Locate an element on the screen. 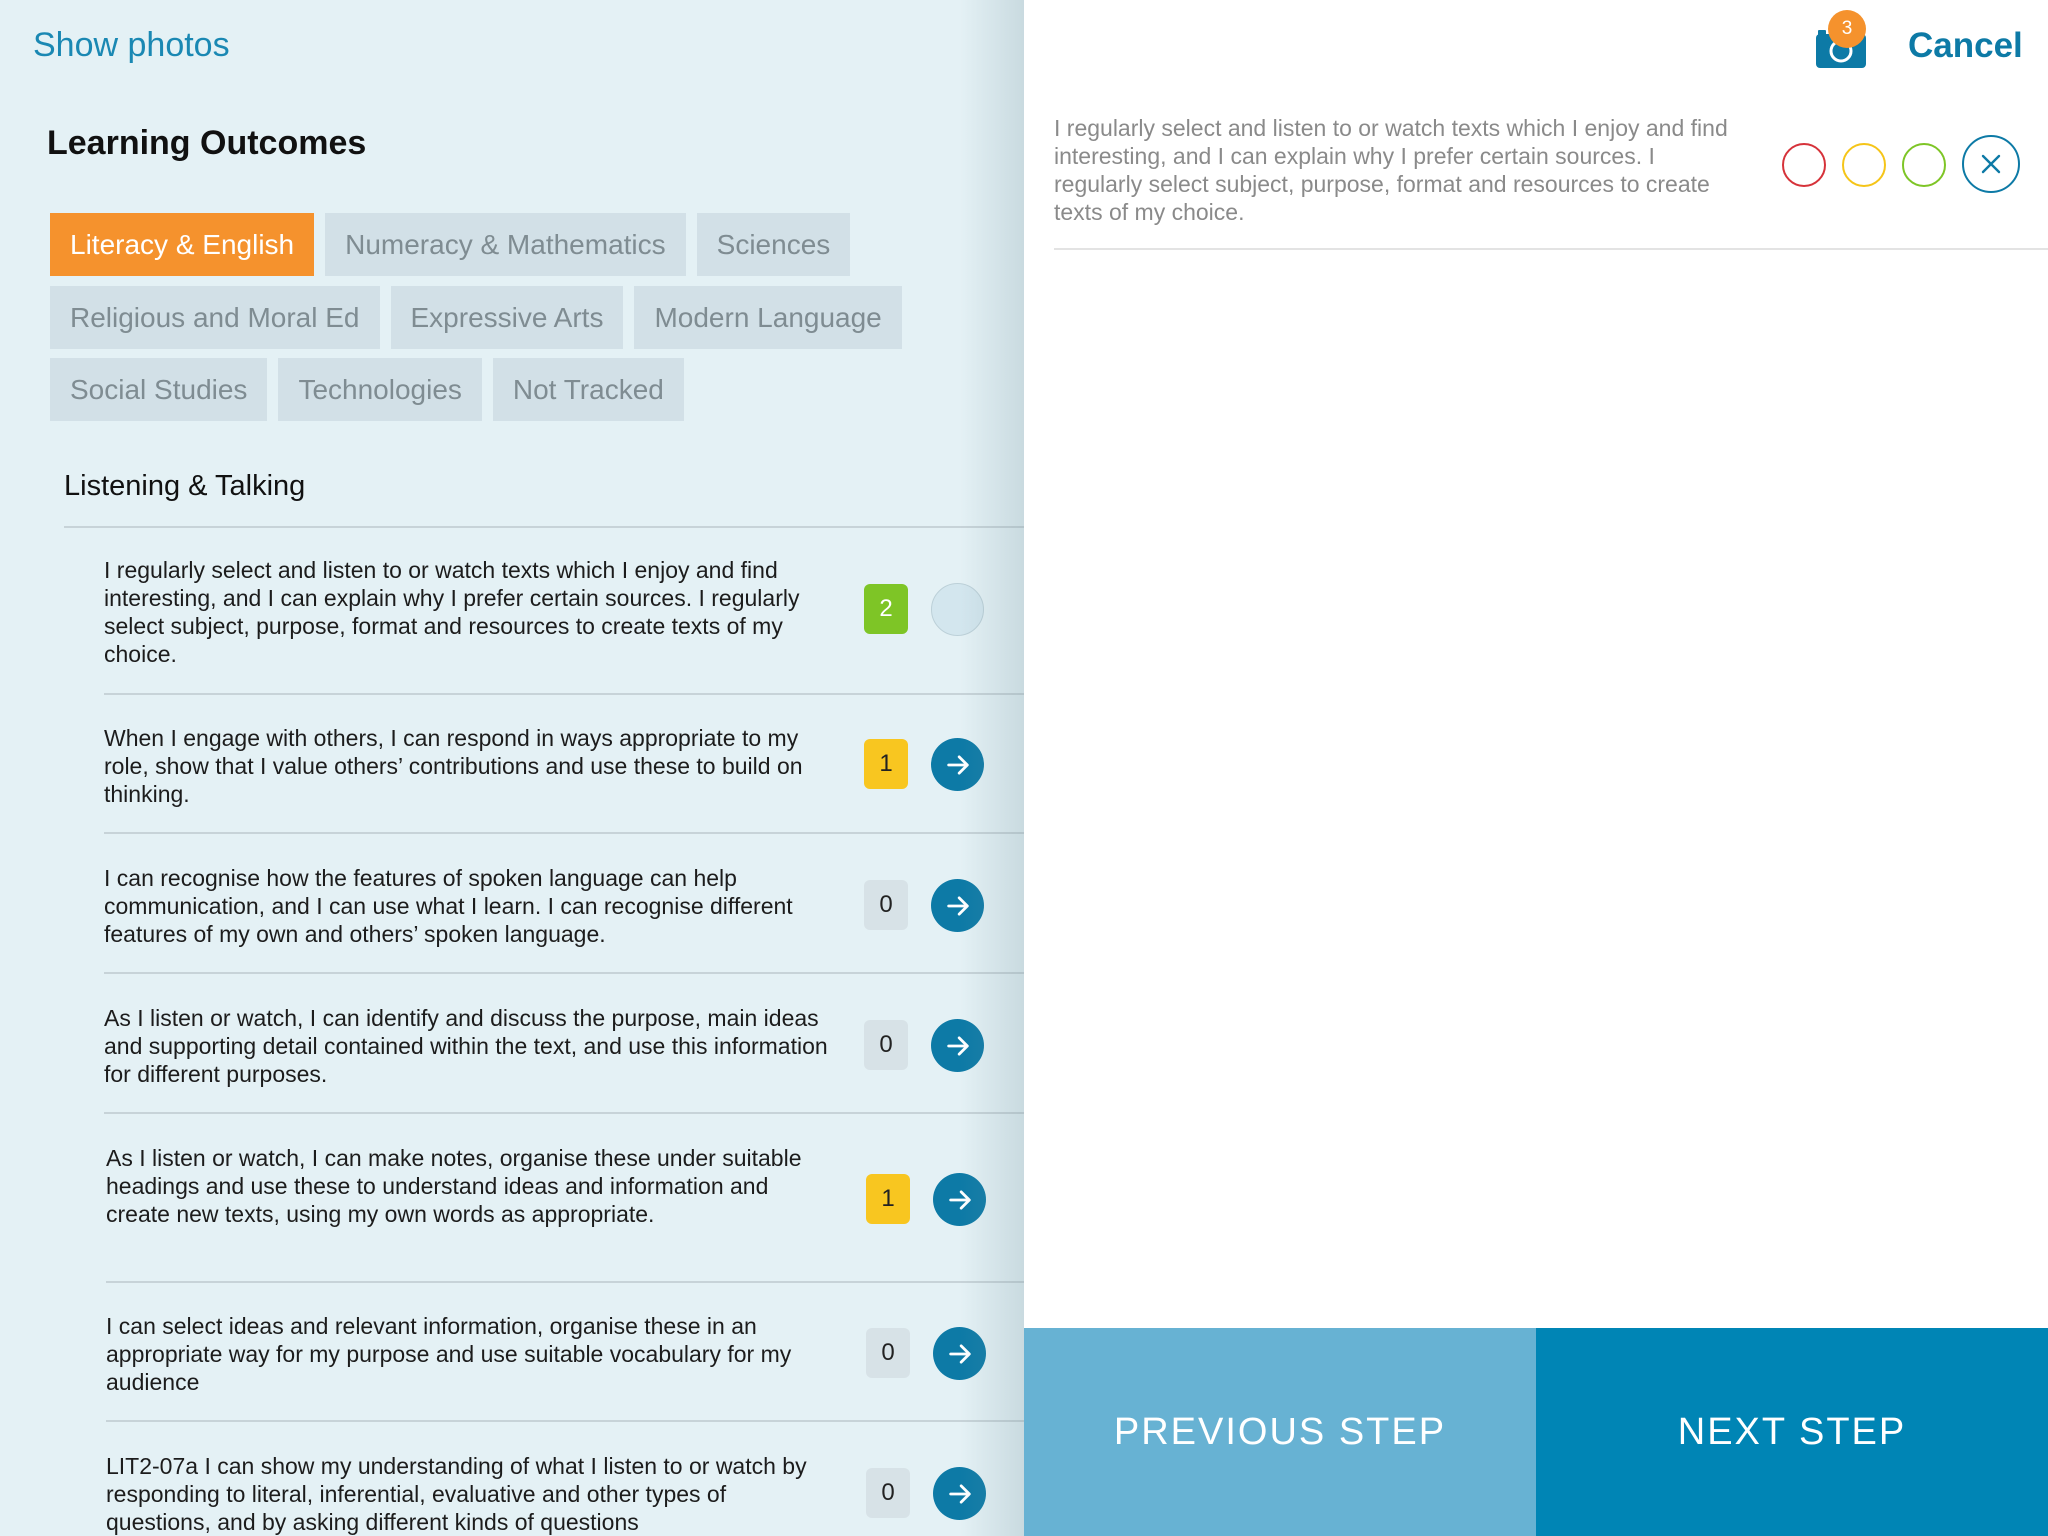 The width and height of the screenshot is (2048, 1536). tab-not-tracked: Not Tracked is located at coordinates (588, 389).